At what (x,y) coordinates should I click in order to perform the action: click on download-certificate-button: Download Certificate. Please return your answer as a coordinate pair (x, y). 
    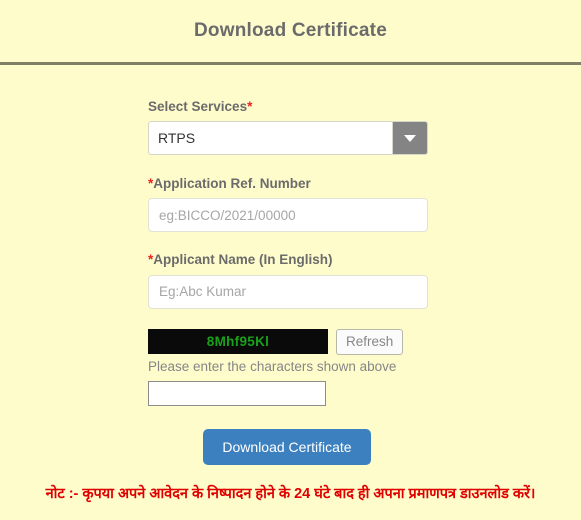
    Looking at the image, I should click on (287, 446).